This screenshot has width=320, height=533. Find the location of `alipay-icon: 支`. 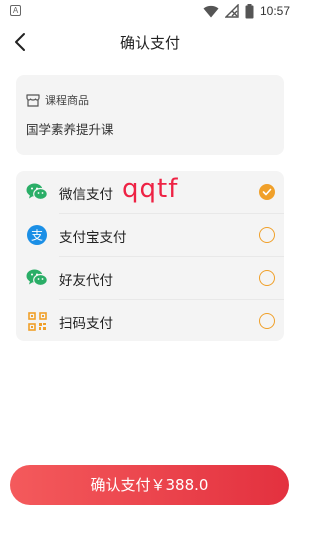

alipay-icon: 支 is located at coordinates (37, 235).